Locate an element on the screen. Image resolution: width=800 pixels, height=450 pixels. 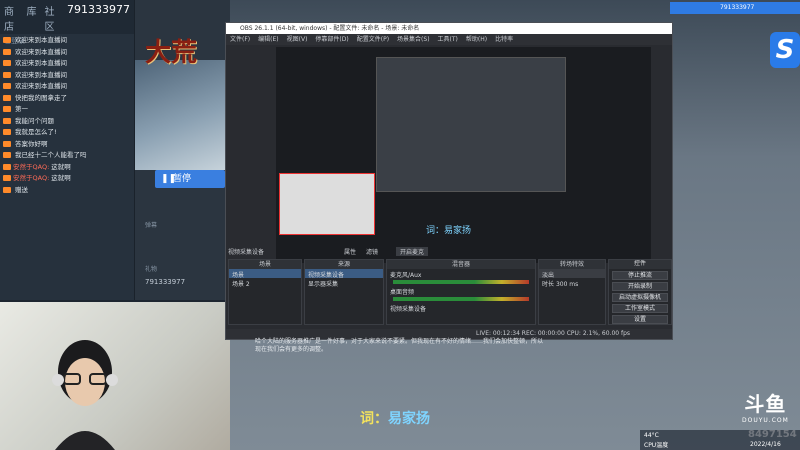
chat-text: 这就啊 is located at coordinates (61, 166).